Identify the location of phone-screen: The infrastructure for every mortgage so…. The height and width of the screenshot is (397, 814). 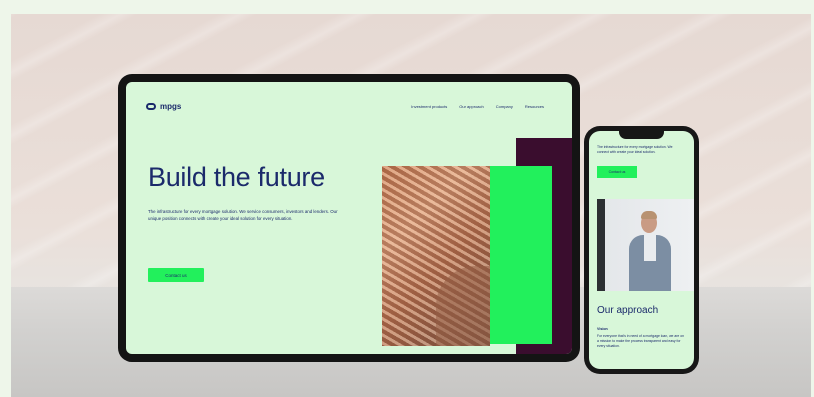
(641, 250).